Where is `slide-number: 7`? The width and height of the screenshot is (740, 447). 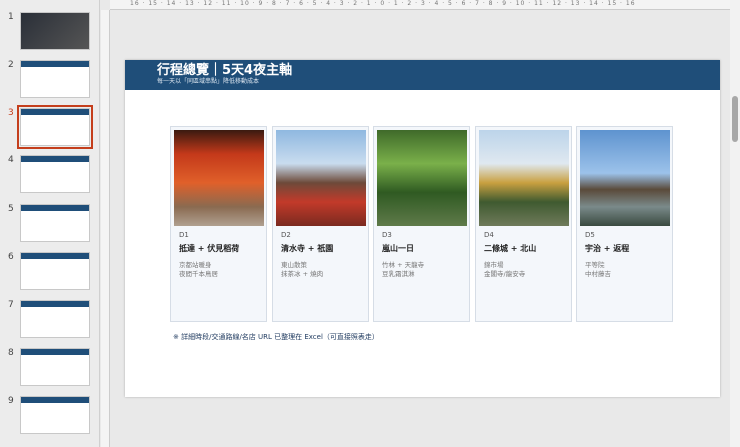 slide-number: 7 is located at coordinates (11, 305).